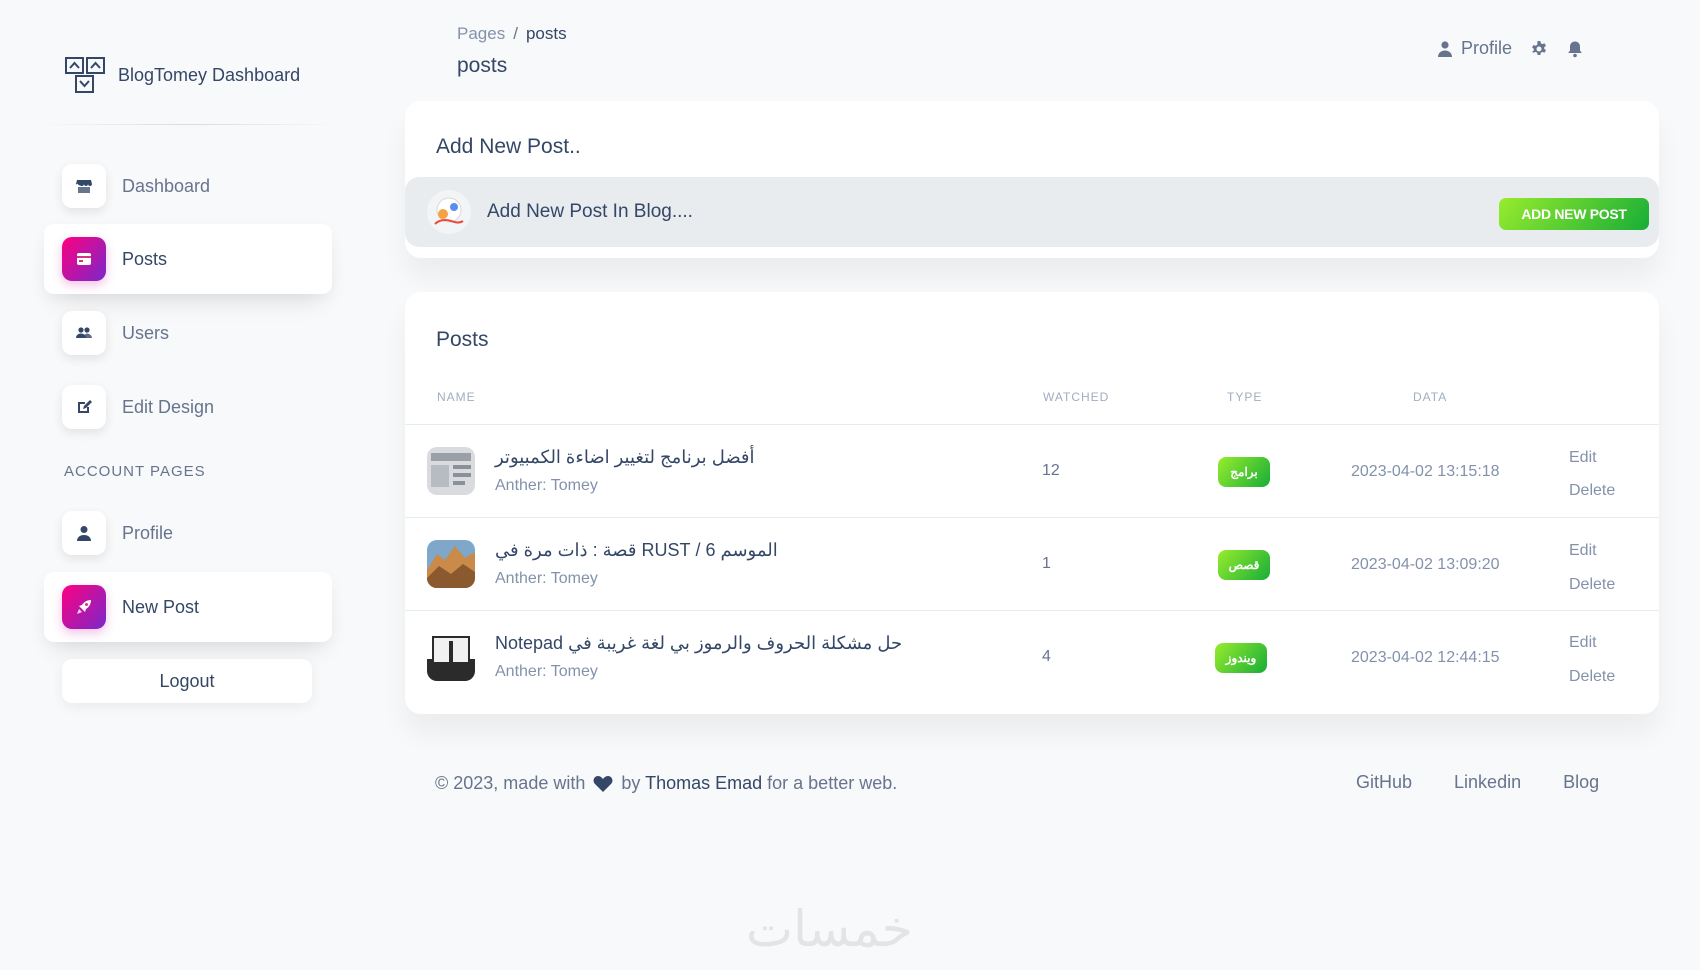 The width and height of the screenshot is (1700, 970). What do you see at coordinates (1245, 397) in the screenshot?
I see `column-header-type: TYPE` at bounding box center [1245, 397].